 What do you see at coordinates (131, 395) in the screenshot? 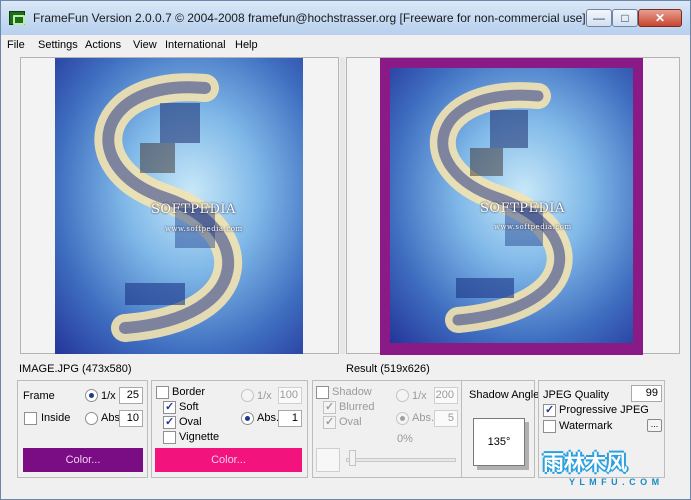
I see `frame-one-over-x-input: 25` at bounding box center [131, 395].